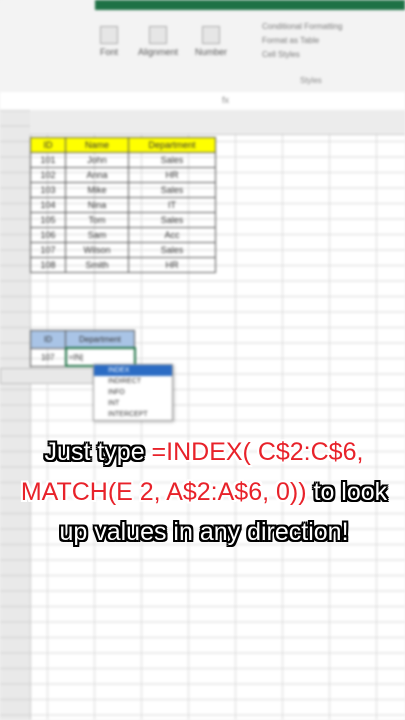 The width and height of the screenshot is (405, 720). I want to click on number-button-label: Number, so click(211, 52).